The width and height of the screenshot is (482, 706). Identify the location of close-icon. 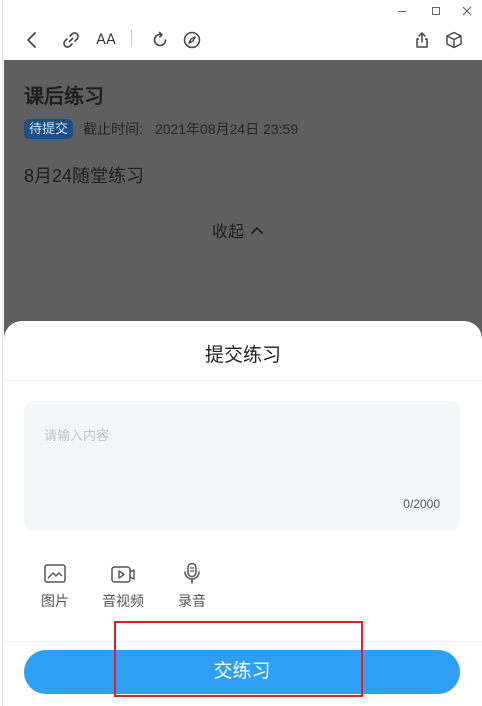
(467, 11).